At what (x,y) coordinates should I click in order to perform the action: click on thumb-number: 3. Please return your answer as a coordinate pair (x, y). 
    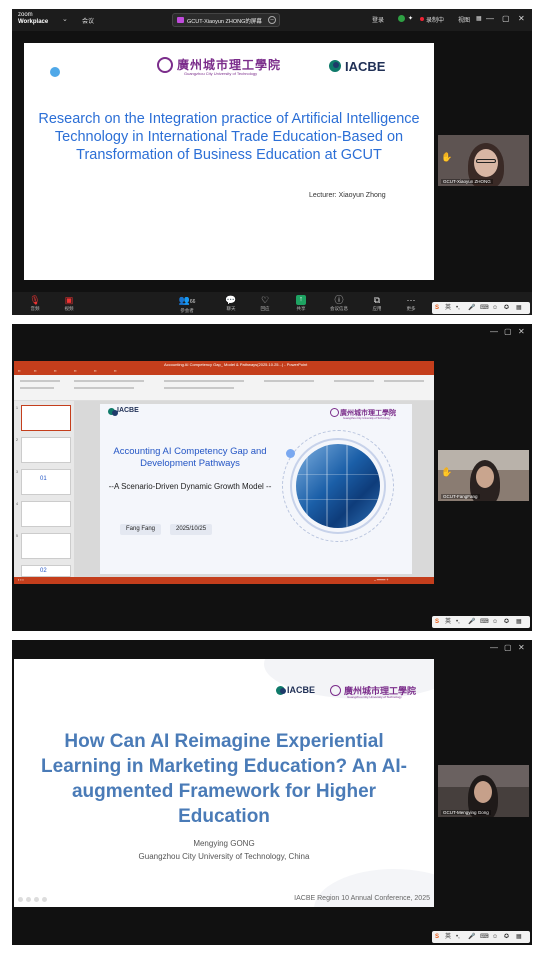
    Looking at the image, I should click on (17, 472).